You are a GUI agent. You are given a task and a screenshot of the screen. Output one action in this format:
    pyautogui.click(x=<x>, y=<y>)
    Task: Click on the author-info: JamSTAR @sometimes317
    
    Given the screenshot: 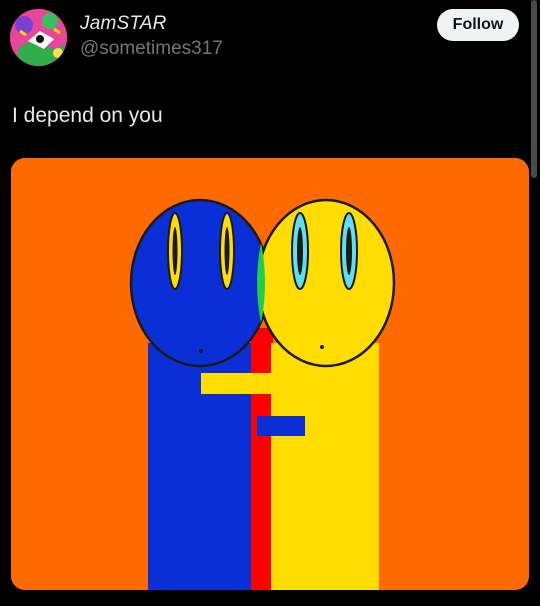 What is the action you would take?
    pyautogui.click(x=151, y=37)
    